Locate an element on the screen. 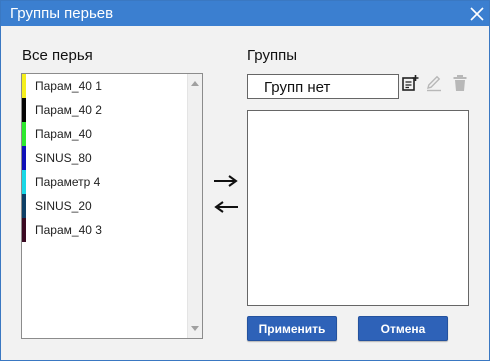  arrow-left-icon is located at coordinates (226, 207).